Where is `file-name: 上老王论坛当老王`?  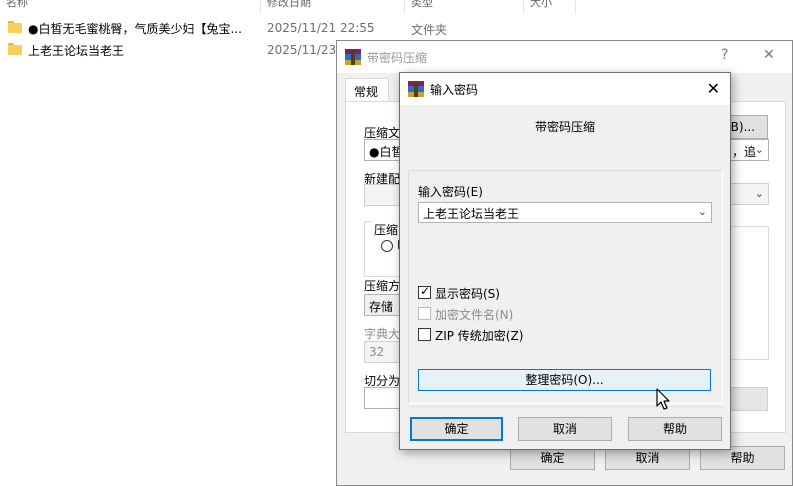 file-name: 上老王论坛当老王 is located at coordinates (76, 51).